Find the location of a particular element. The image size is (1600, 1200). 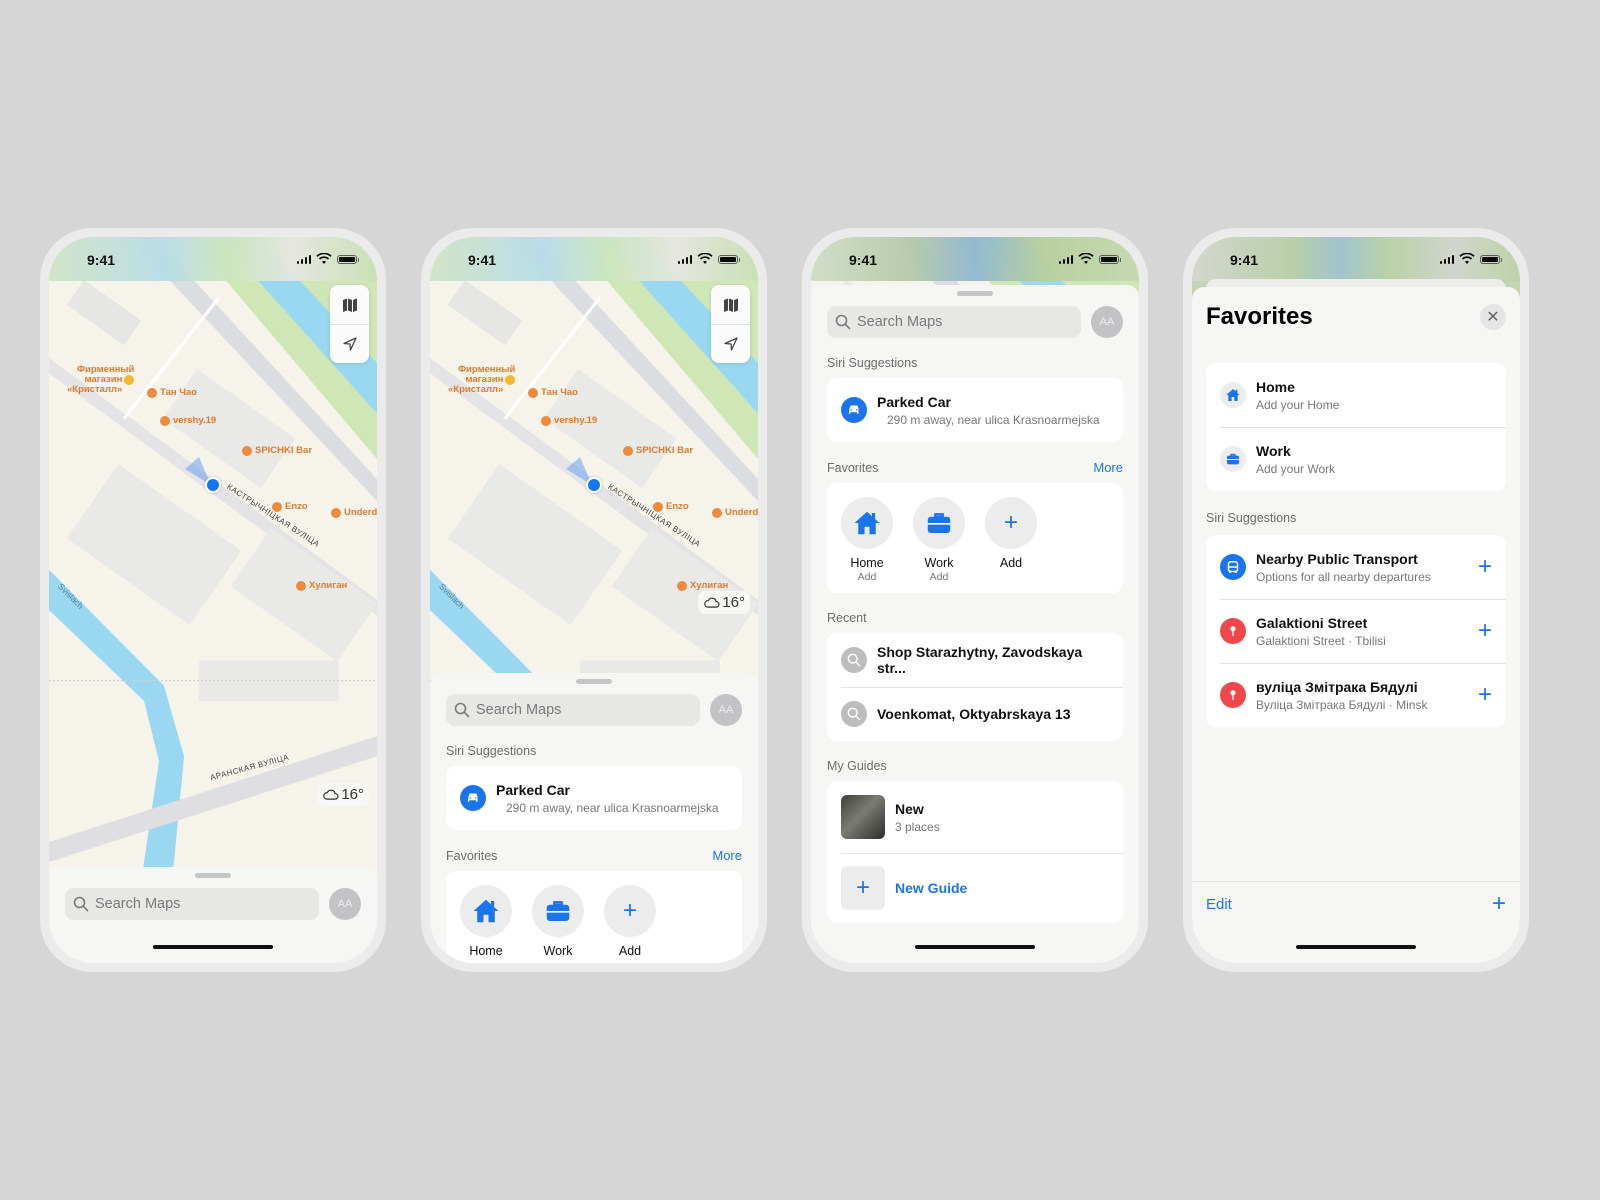

favorite-work: Work is located at coordinates (558, 921).